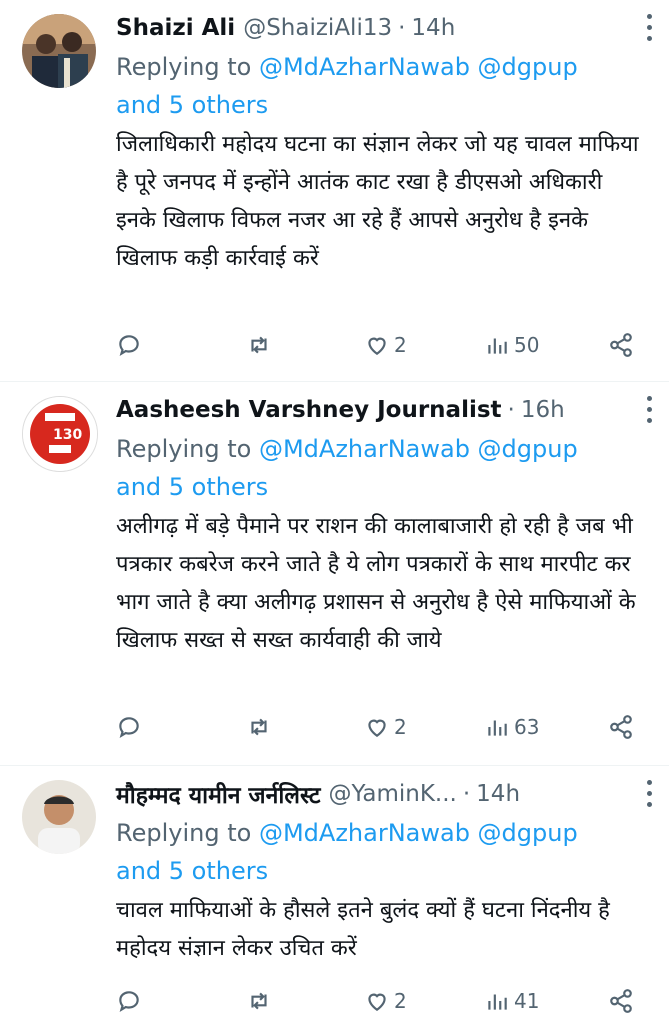 This screenshot has width=669, height=1024. Describe the element at coordinates (175, 28) in the screenshot. I see `author-name: Shaizi Ali` at that location.